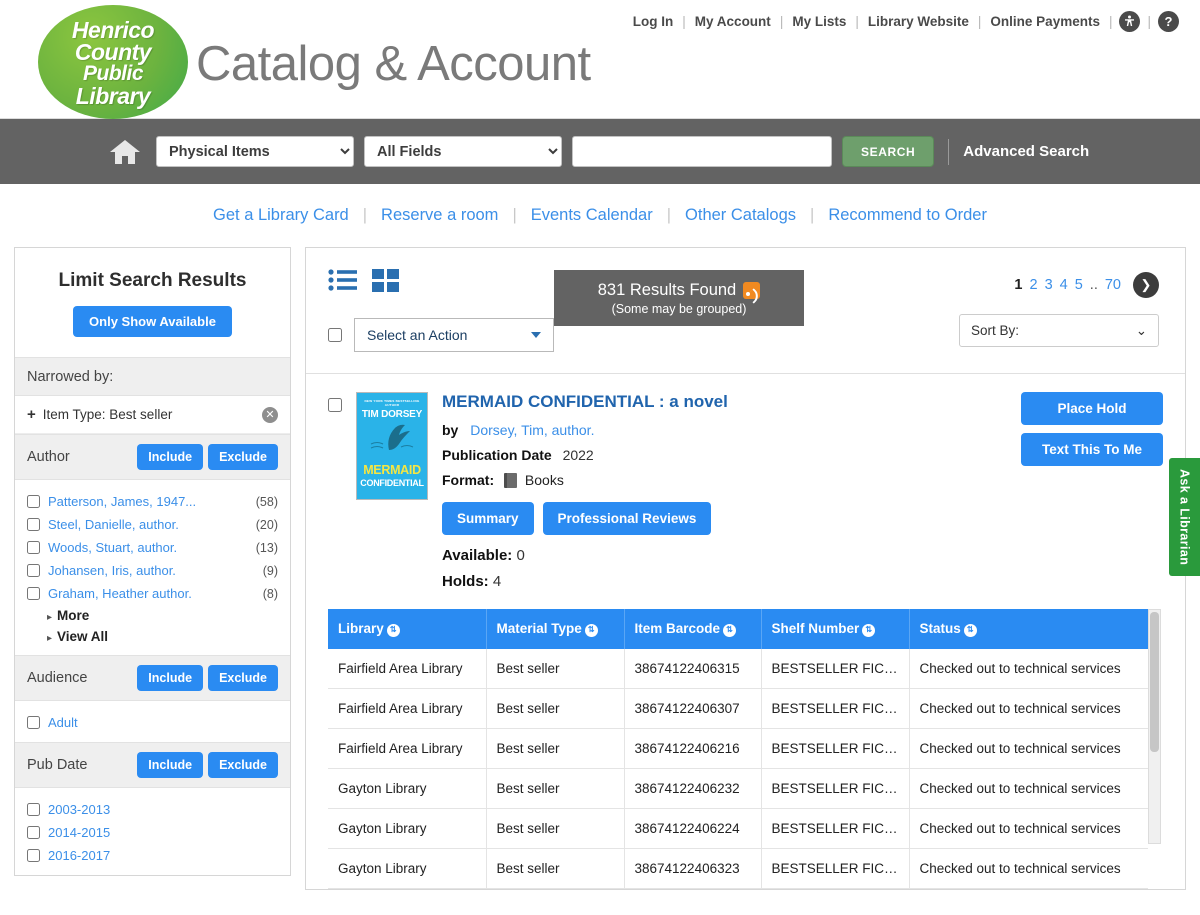 This screenshot has height=915, width=1200. I want to click on facet-label: Graham, Heather author., so click(155, 593).